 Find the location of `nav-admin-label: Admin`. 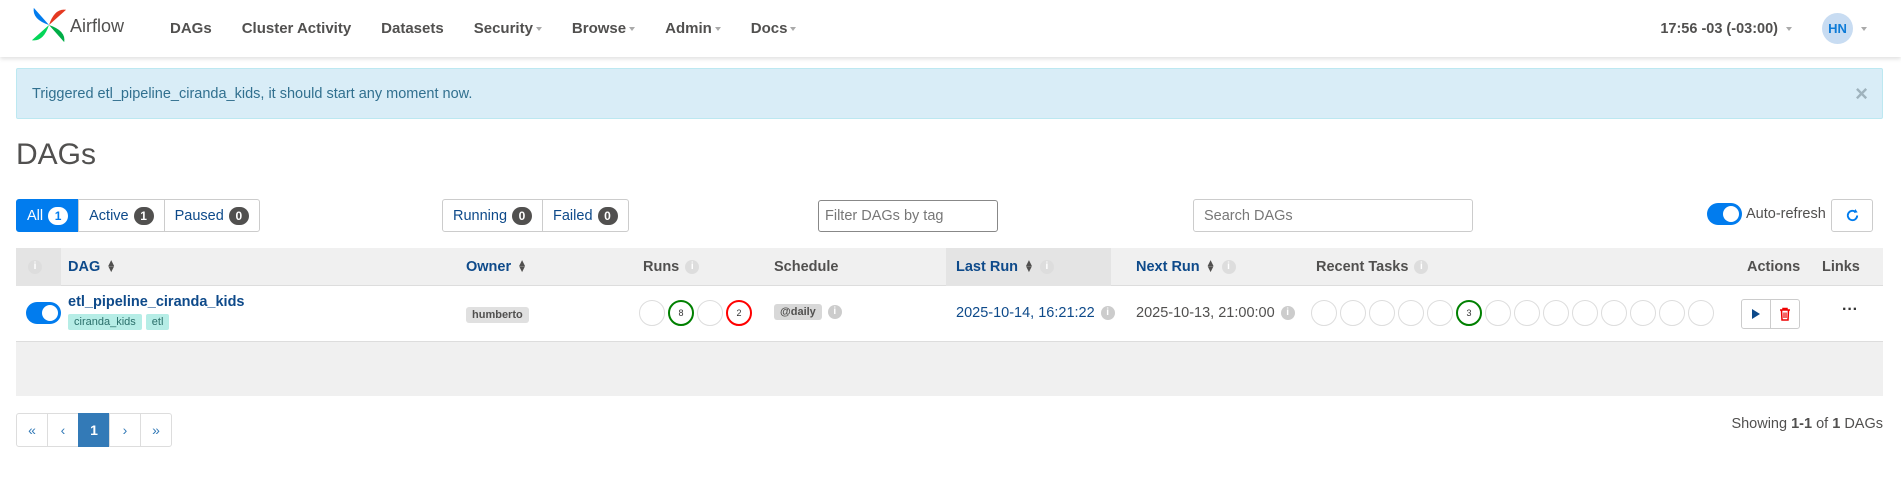

nav-admin-label: Admin is located at coordinates (688, 28).